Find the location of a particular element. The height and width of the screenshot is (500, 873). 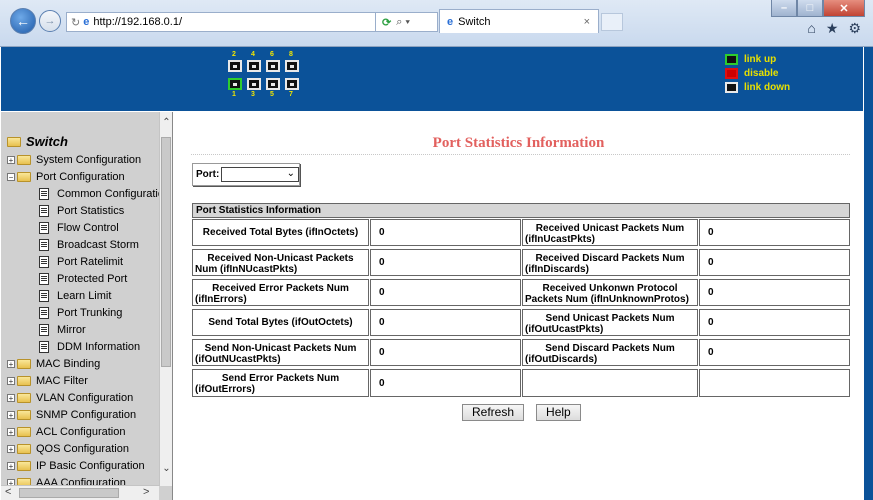

port-number: 5 is located at coordinates (272, 94).